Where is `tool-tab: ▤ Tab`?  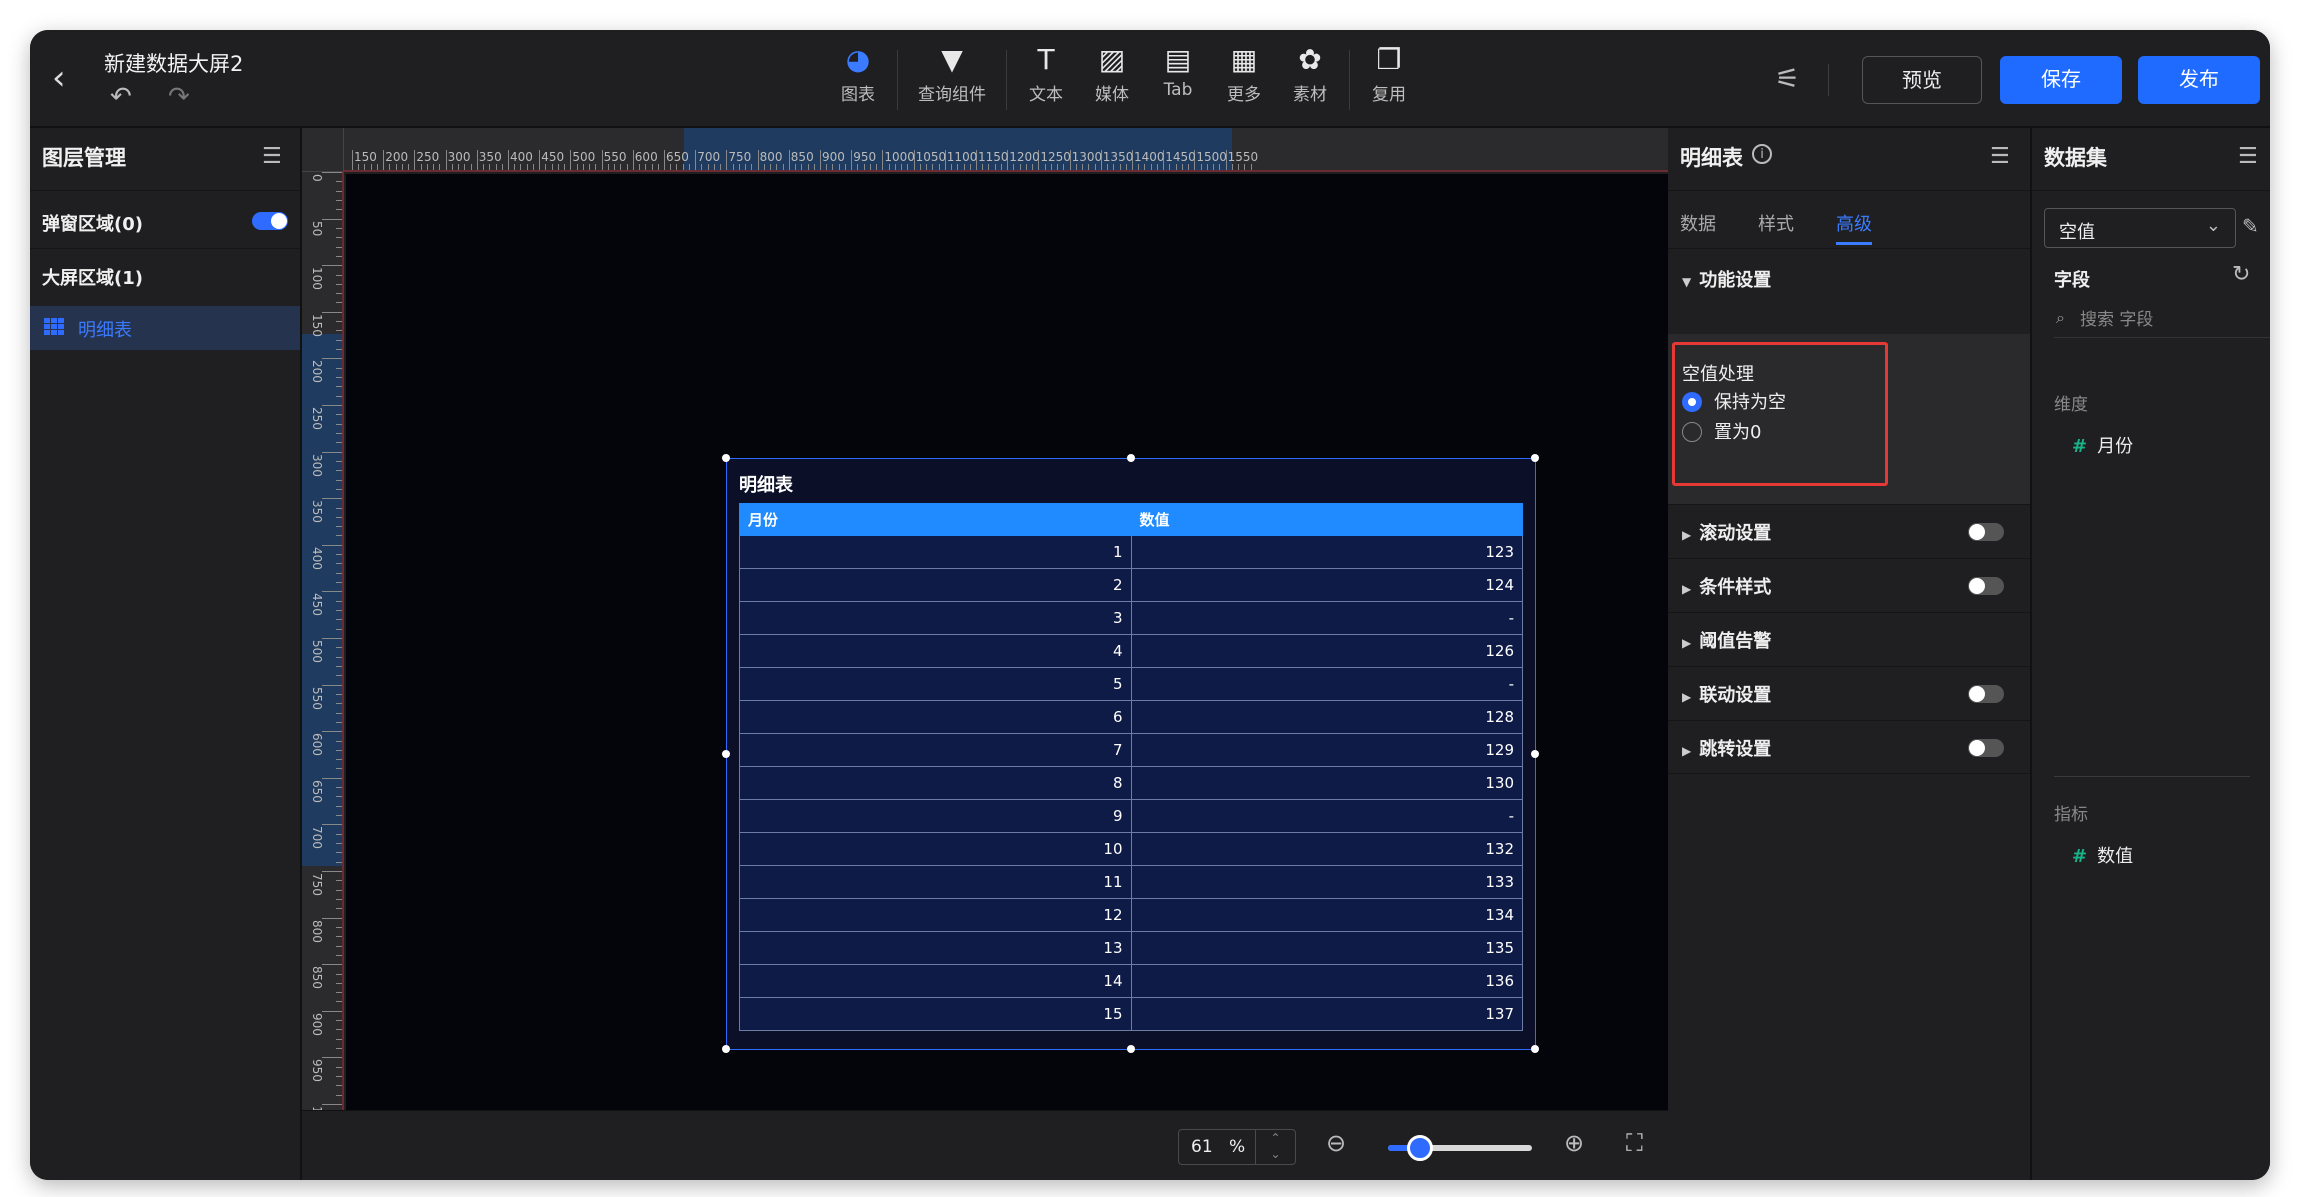
tool-tab: ▤ Tab is located at coordinates (1178, 80).